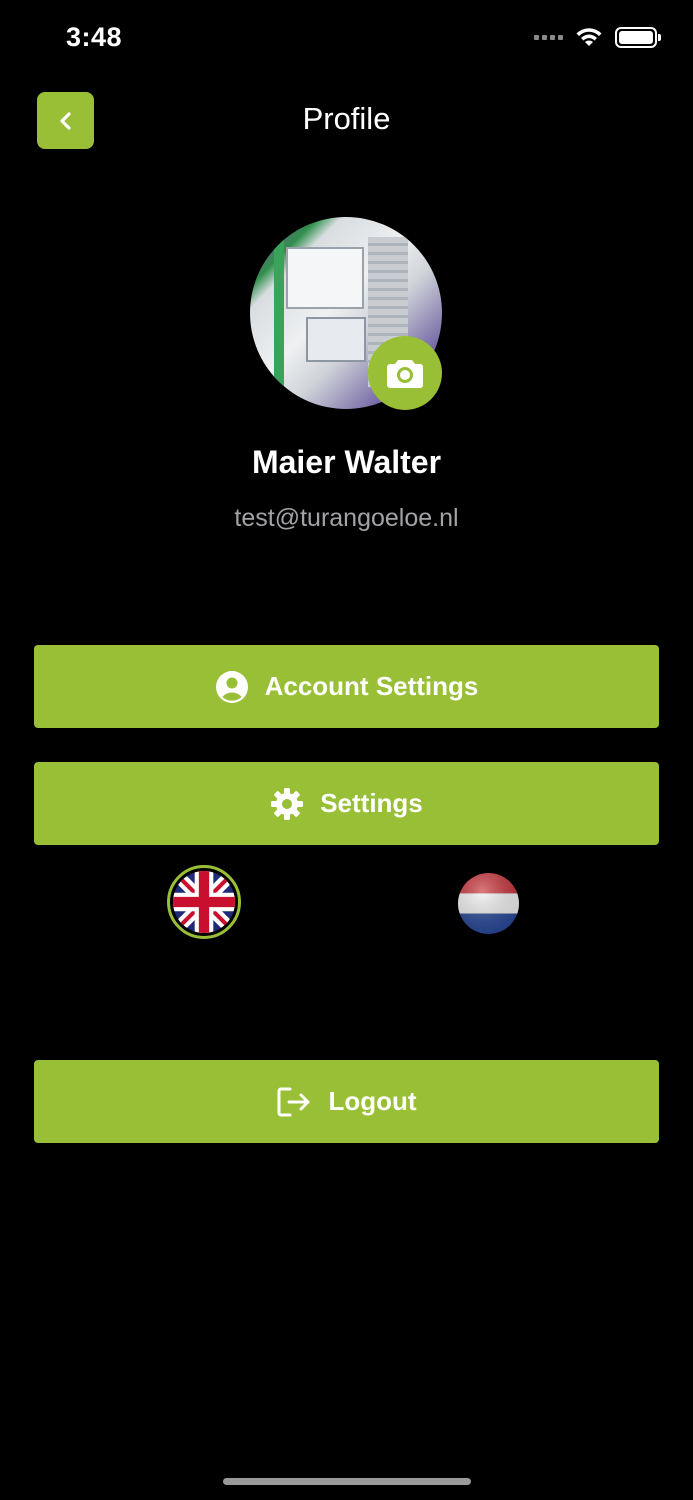  I want to click on account-settings-label: Account Settings, so click(371, 686).